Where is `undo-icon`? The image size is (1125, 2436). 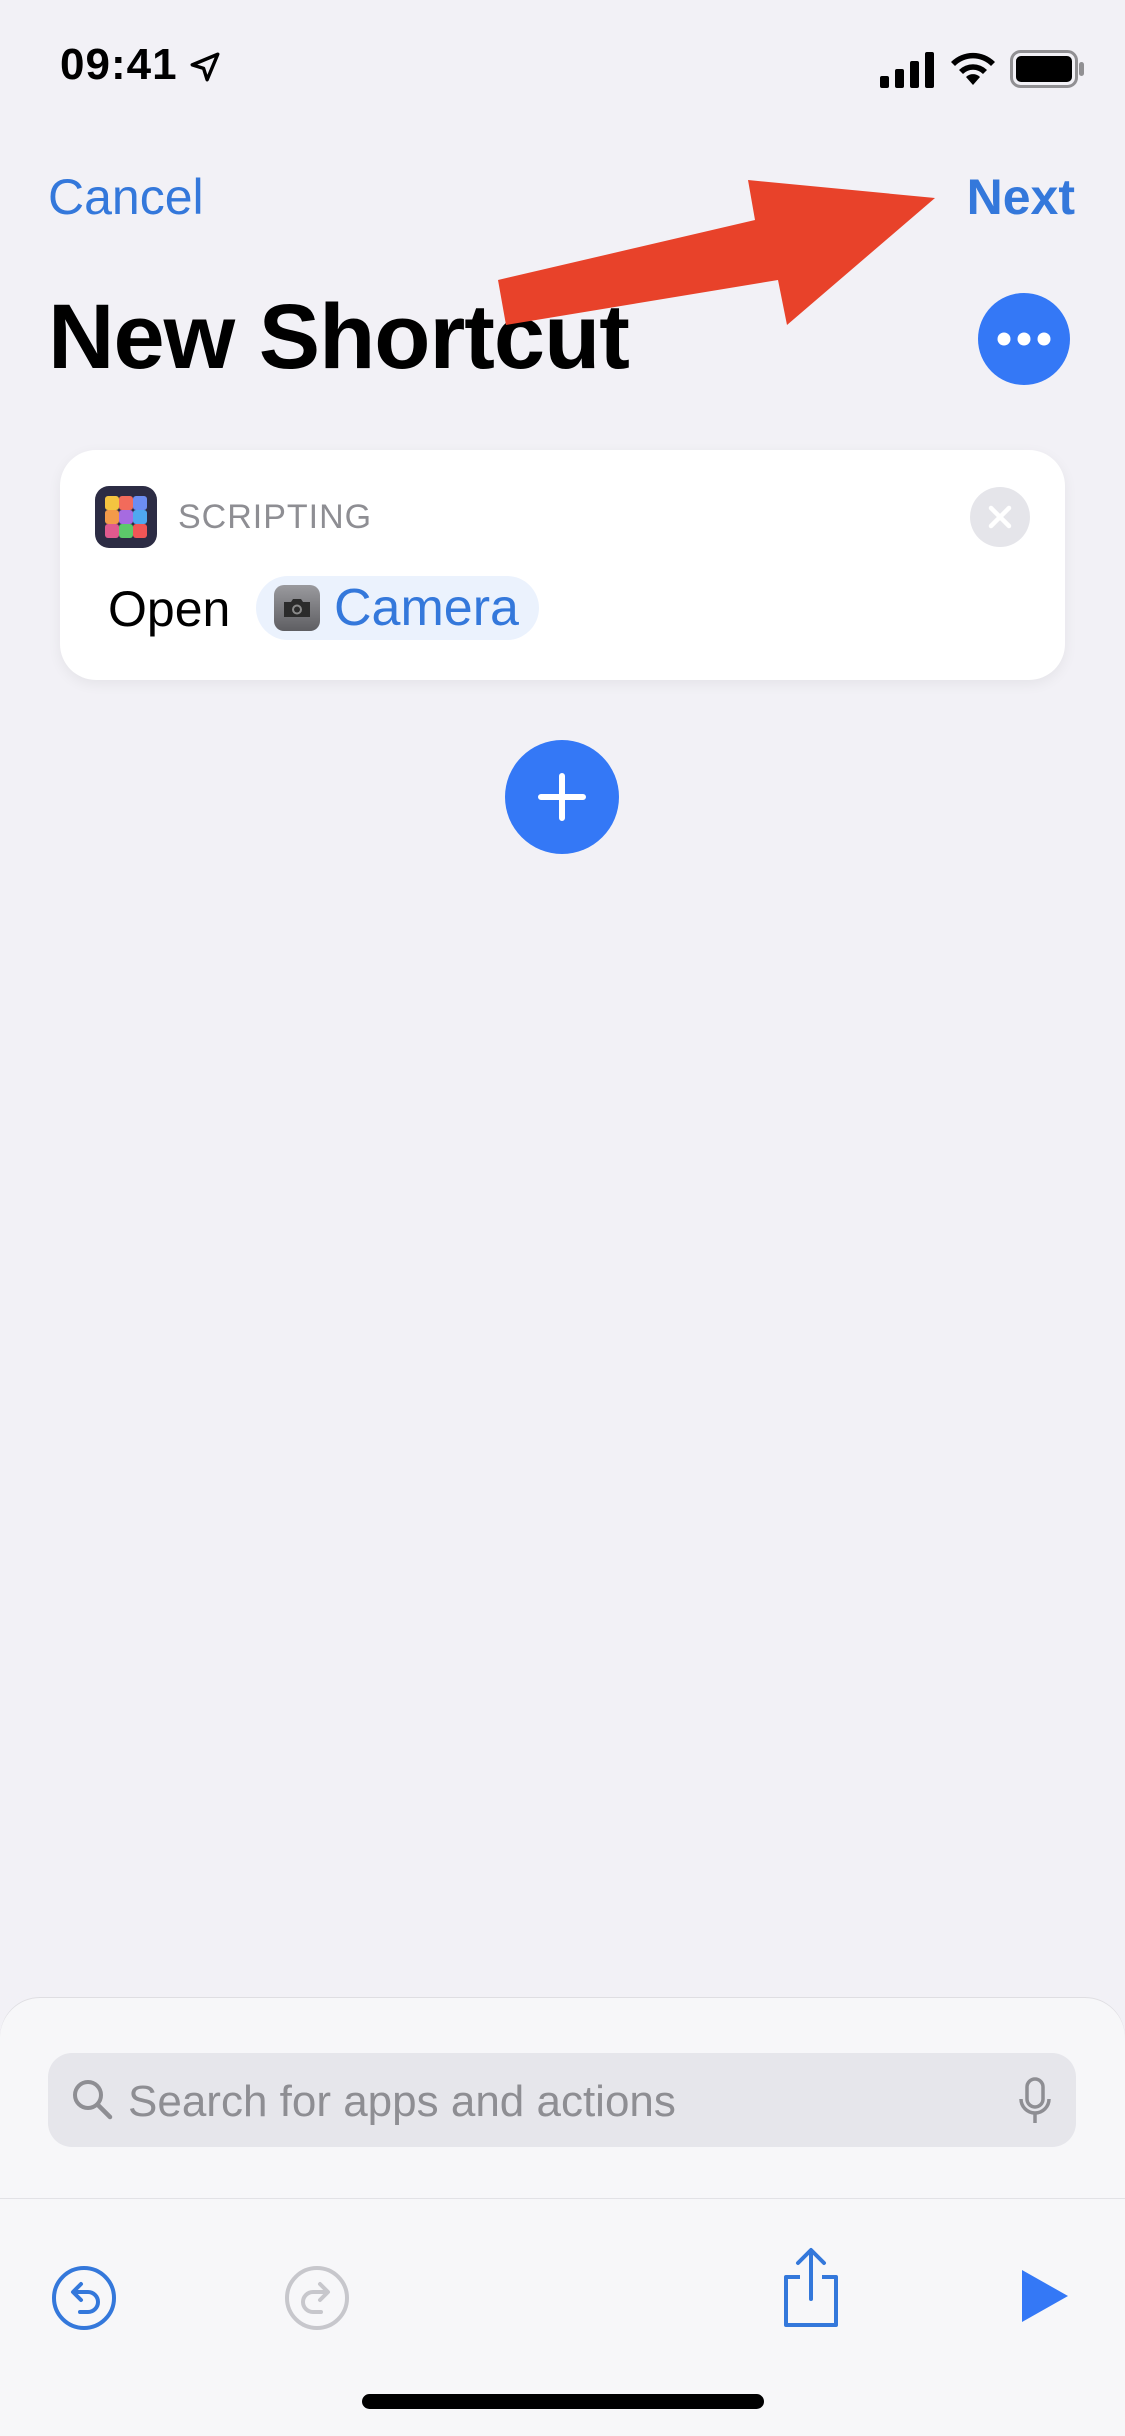
undo-icon is located at coordinates (84, 2298).